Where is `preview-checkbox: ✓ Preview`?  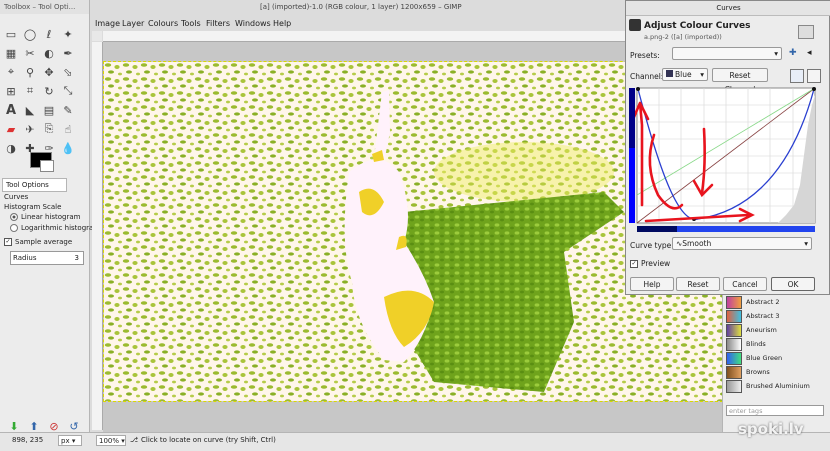
preview-checkbox: ✓ Preview is located at coordinates (650, 263).